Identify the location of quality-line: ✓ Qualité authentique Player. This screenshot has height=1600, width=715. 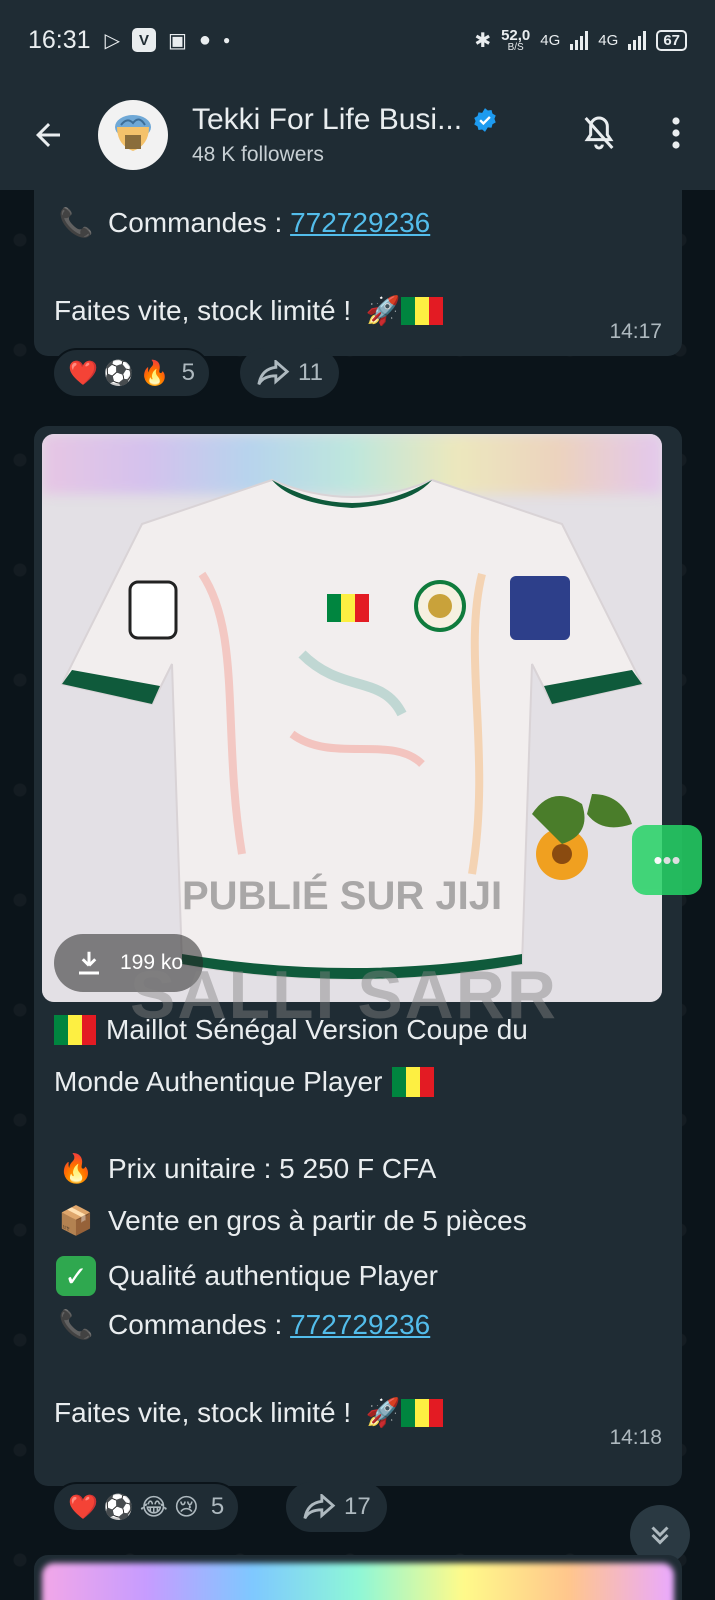
(246, 1276).